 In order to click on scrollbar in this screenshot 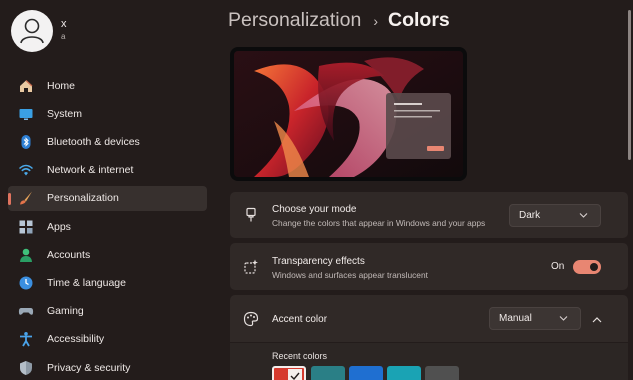, I will do `click(629, 85)`.